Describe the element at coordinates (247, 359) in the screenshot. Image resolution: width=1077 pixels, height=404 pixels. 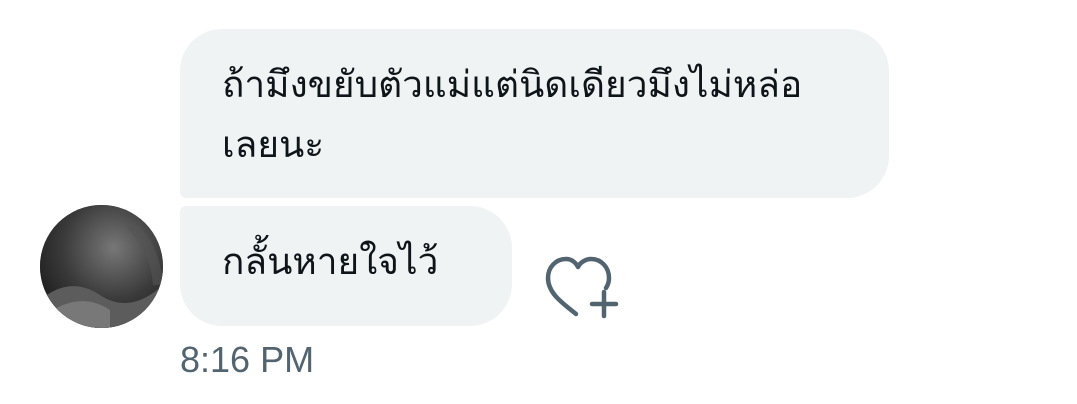
I see `message-timestamp: 8:16 PM` at that location.